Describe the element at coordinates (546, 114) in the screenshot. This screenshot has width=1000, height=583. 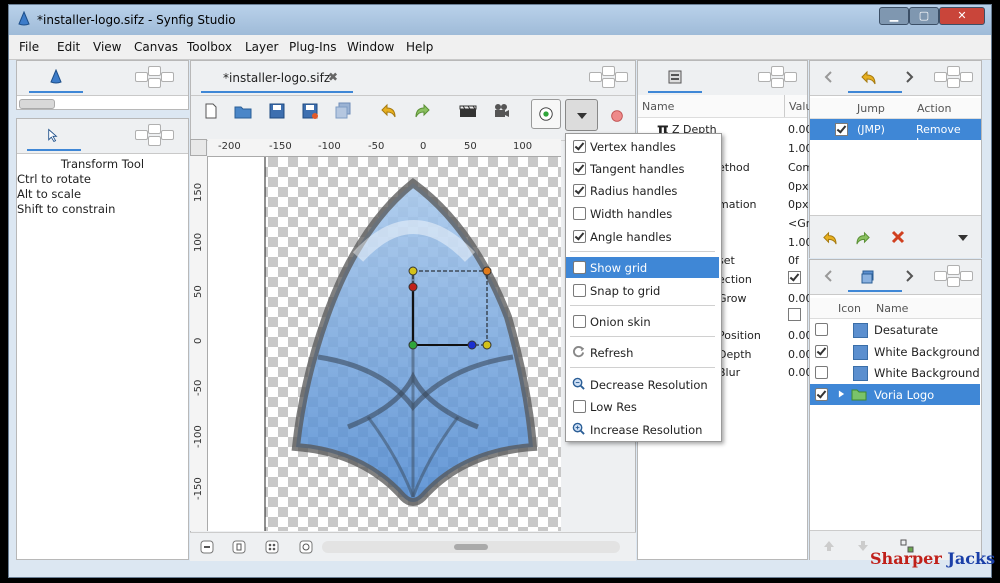
I see `show-handles-toggle` at that location.